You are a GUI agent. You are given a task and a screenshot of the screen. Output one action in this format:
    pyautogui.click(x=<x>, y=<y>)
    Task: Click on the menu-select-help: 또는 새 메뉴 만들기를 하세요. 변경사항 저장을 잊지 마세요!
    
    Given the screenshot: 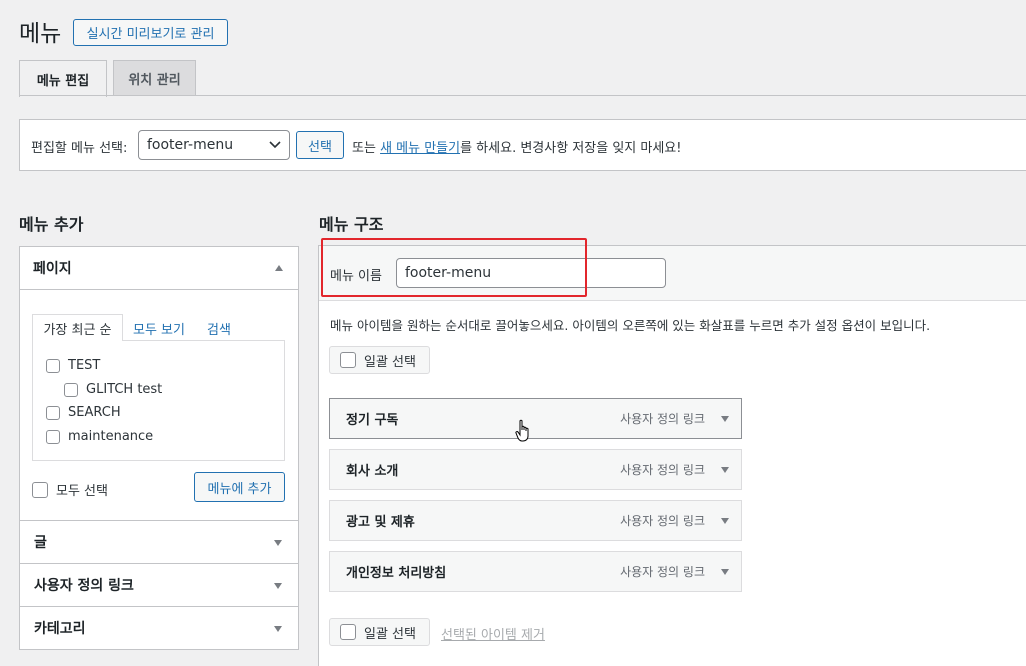 What is the action you would take?
    pyautogui.click(x=516, y=146)
    